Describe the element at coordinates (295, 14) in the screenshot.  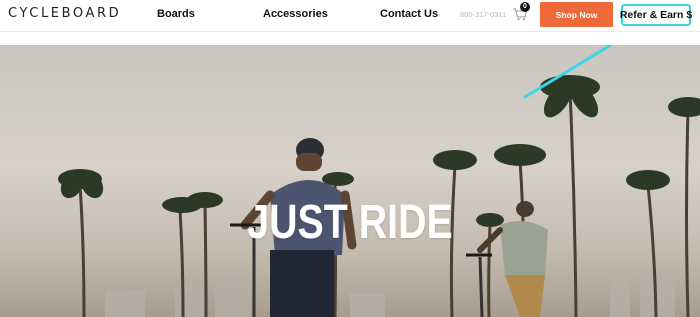
I see `nav-accessories: Accessories` at that location.